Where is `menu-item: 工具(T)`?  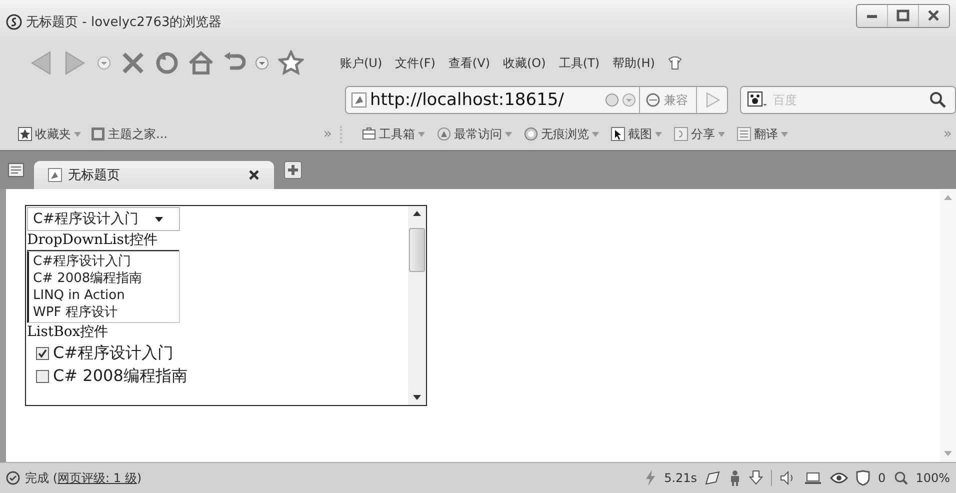 menu-item: 工具(T) is located at coordinates (579, 63).